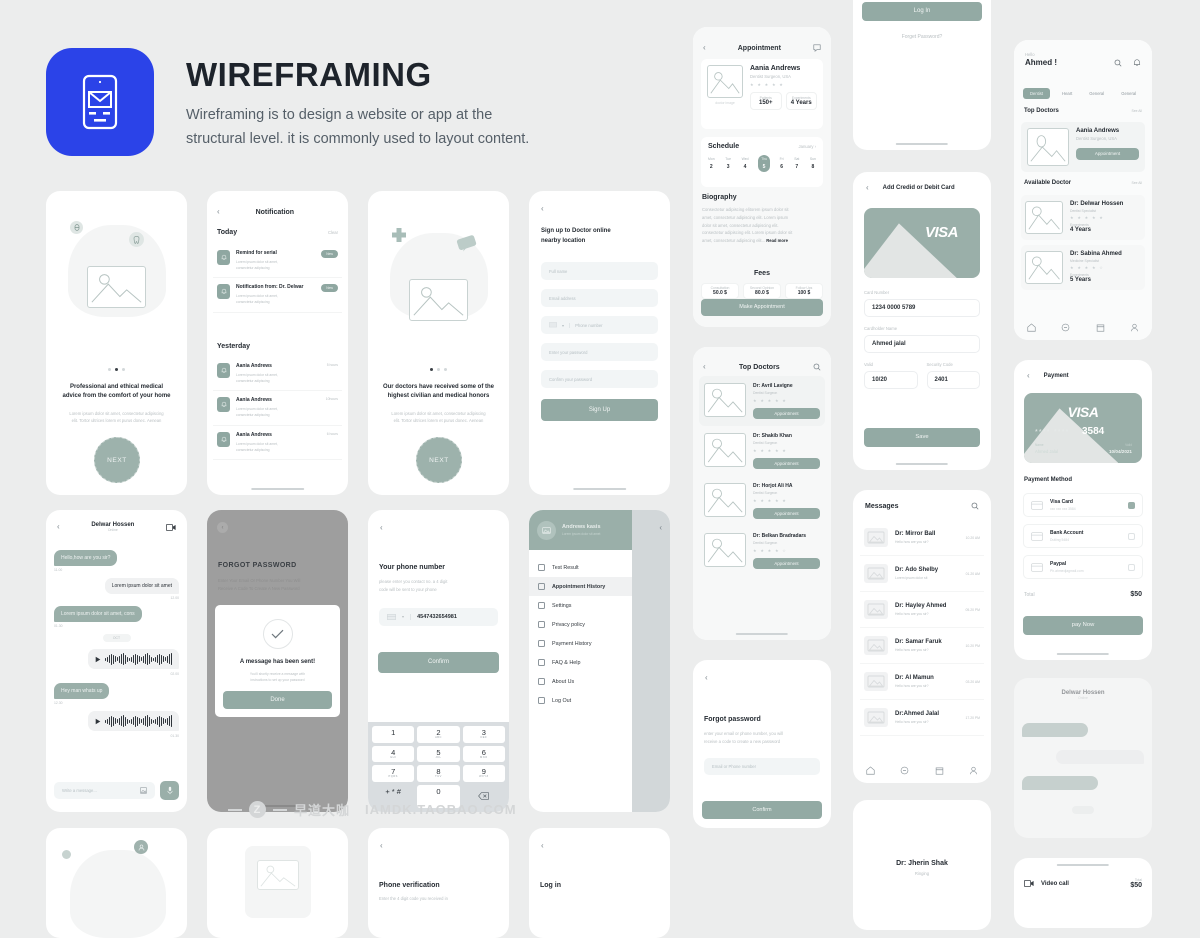 Image resolution: width=1200 pixels, height=938 pixels. What do you see at coordinates (393, 734) in the screenshot?
I see `key-1: 1` at bounding box center [393, 734].